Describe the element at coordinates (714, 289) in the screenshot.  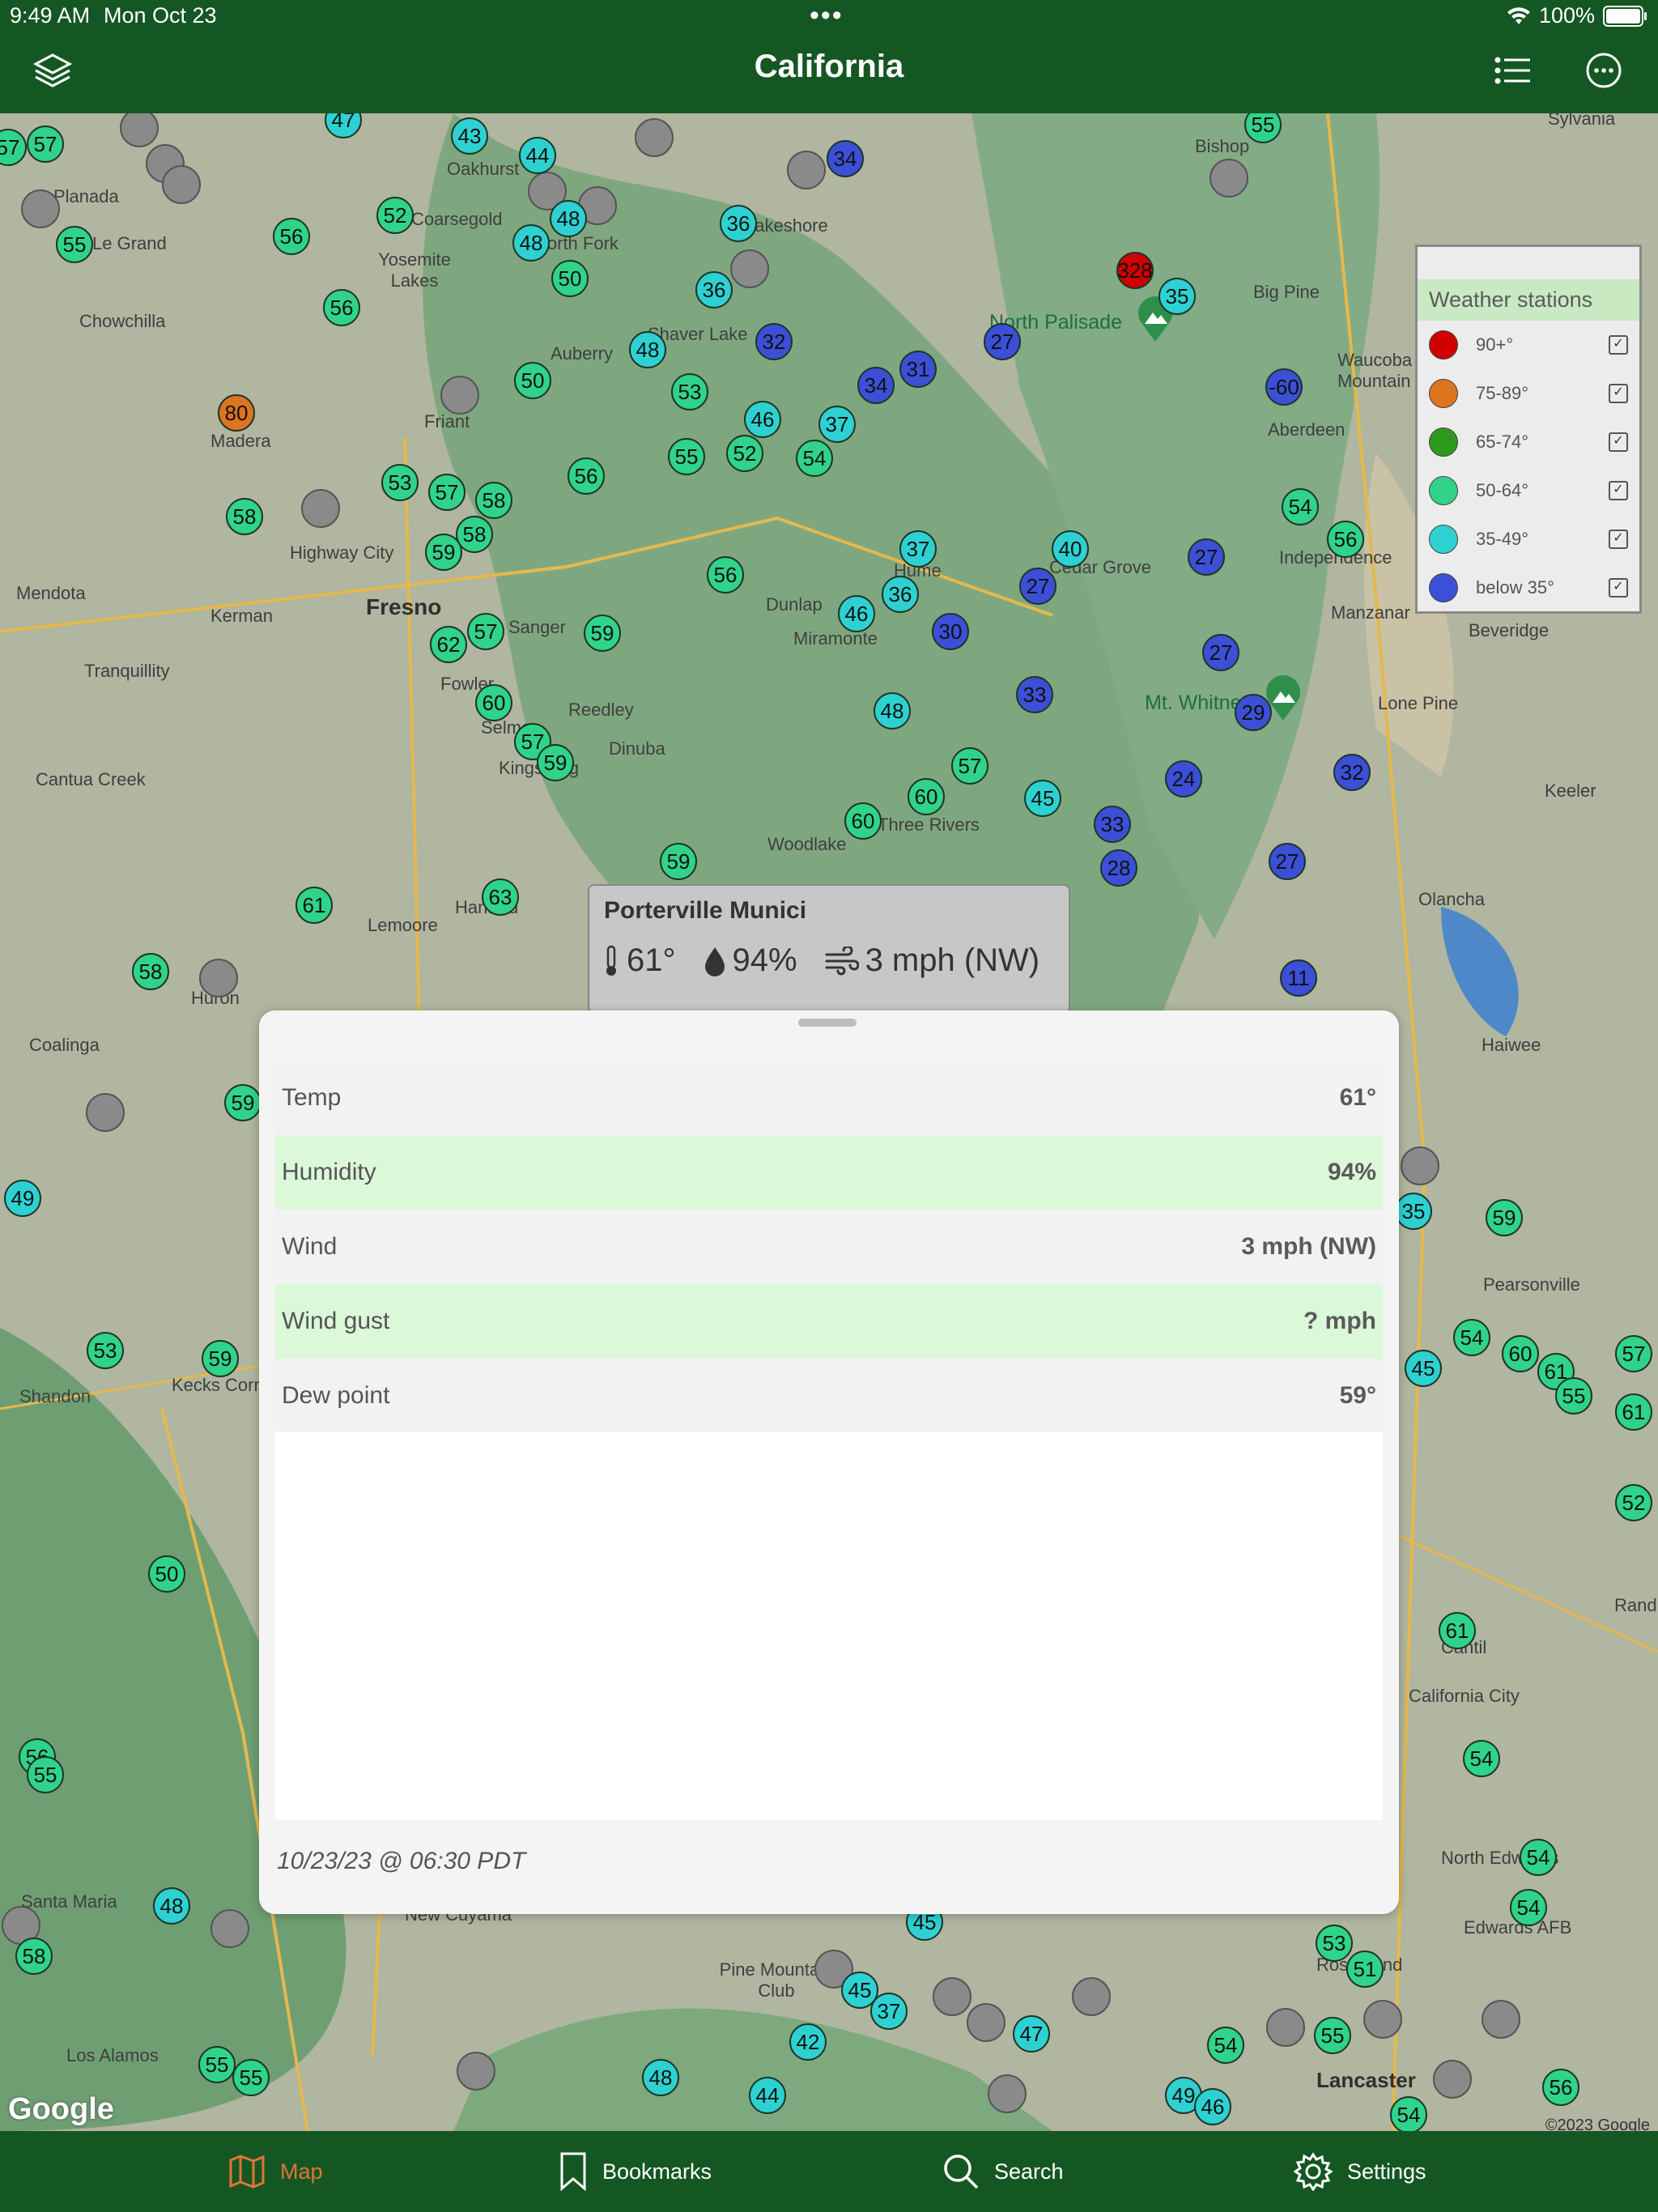
I see `station-marker: 36` at that location.